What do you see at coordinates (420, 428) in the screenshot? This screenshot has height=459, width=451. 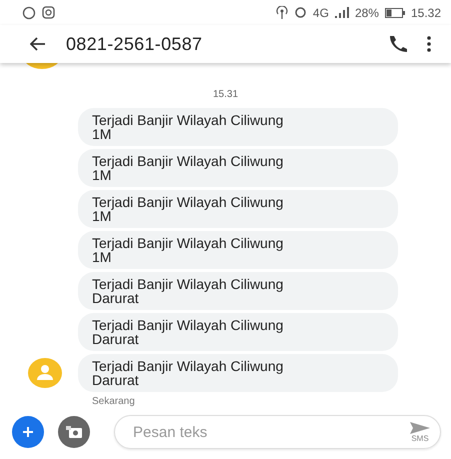 I see `send-icon` at bounding box center [420, 428].